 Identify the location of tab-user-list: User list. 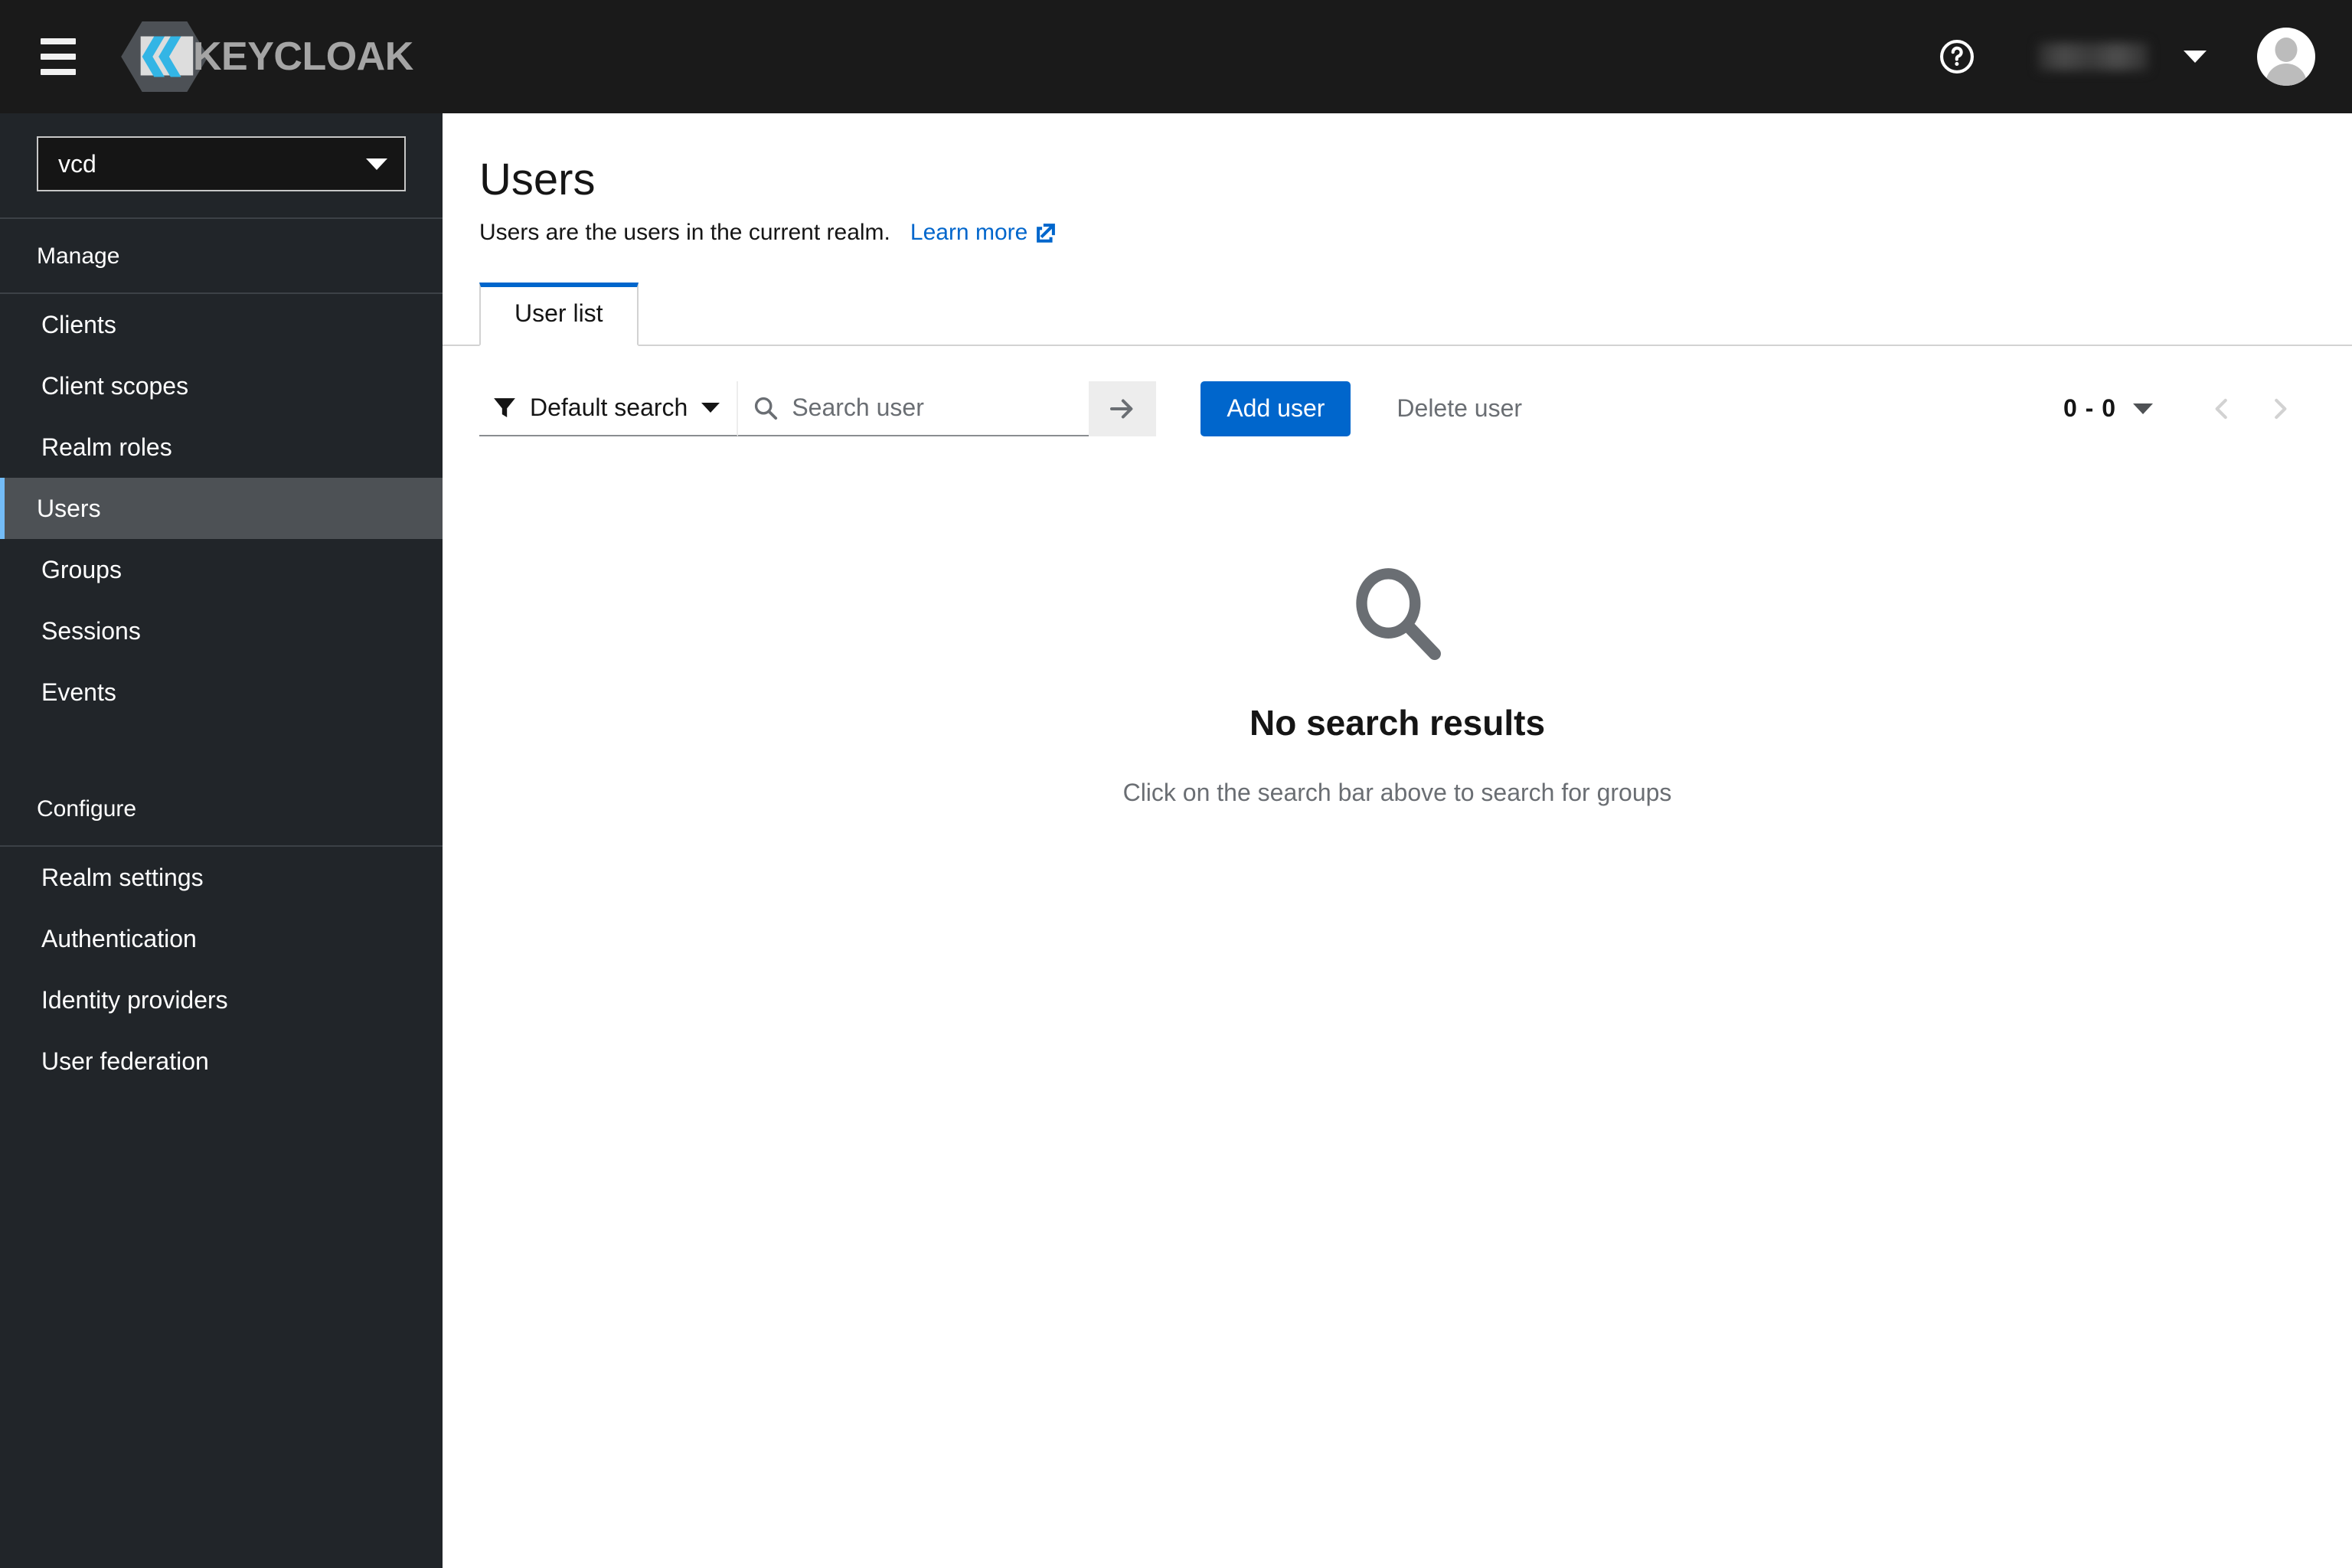
(559, 314).